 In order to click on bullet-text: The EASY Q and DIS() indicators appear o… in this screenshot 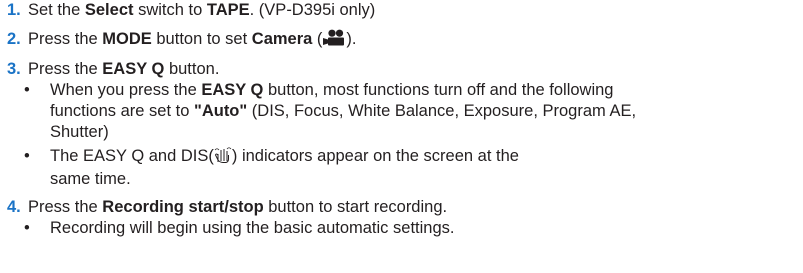, I will do `click(284, 167)`.